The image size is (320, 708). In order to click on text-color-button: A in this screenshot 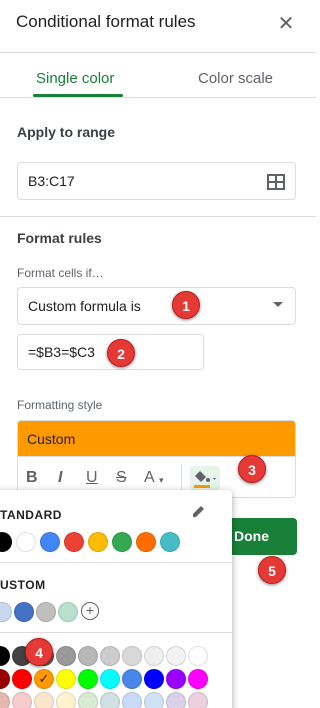, I will do `click(149, 478)`.